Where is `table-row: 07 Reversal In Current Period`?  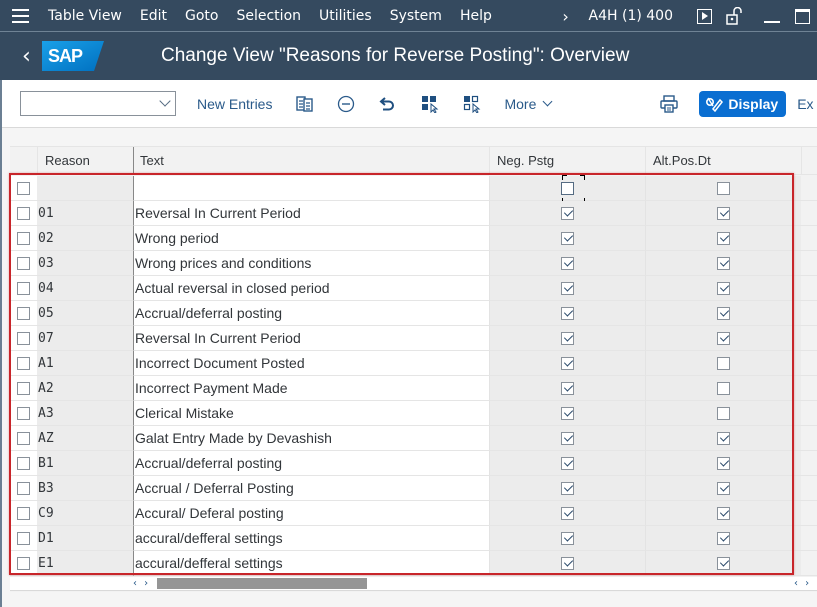 table-row: 07 Reversal In Current Period is located at coordinates (413, 338).